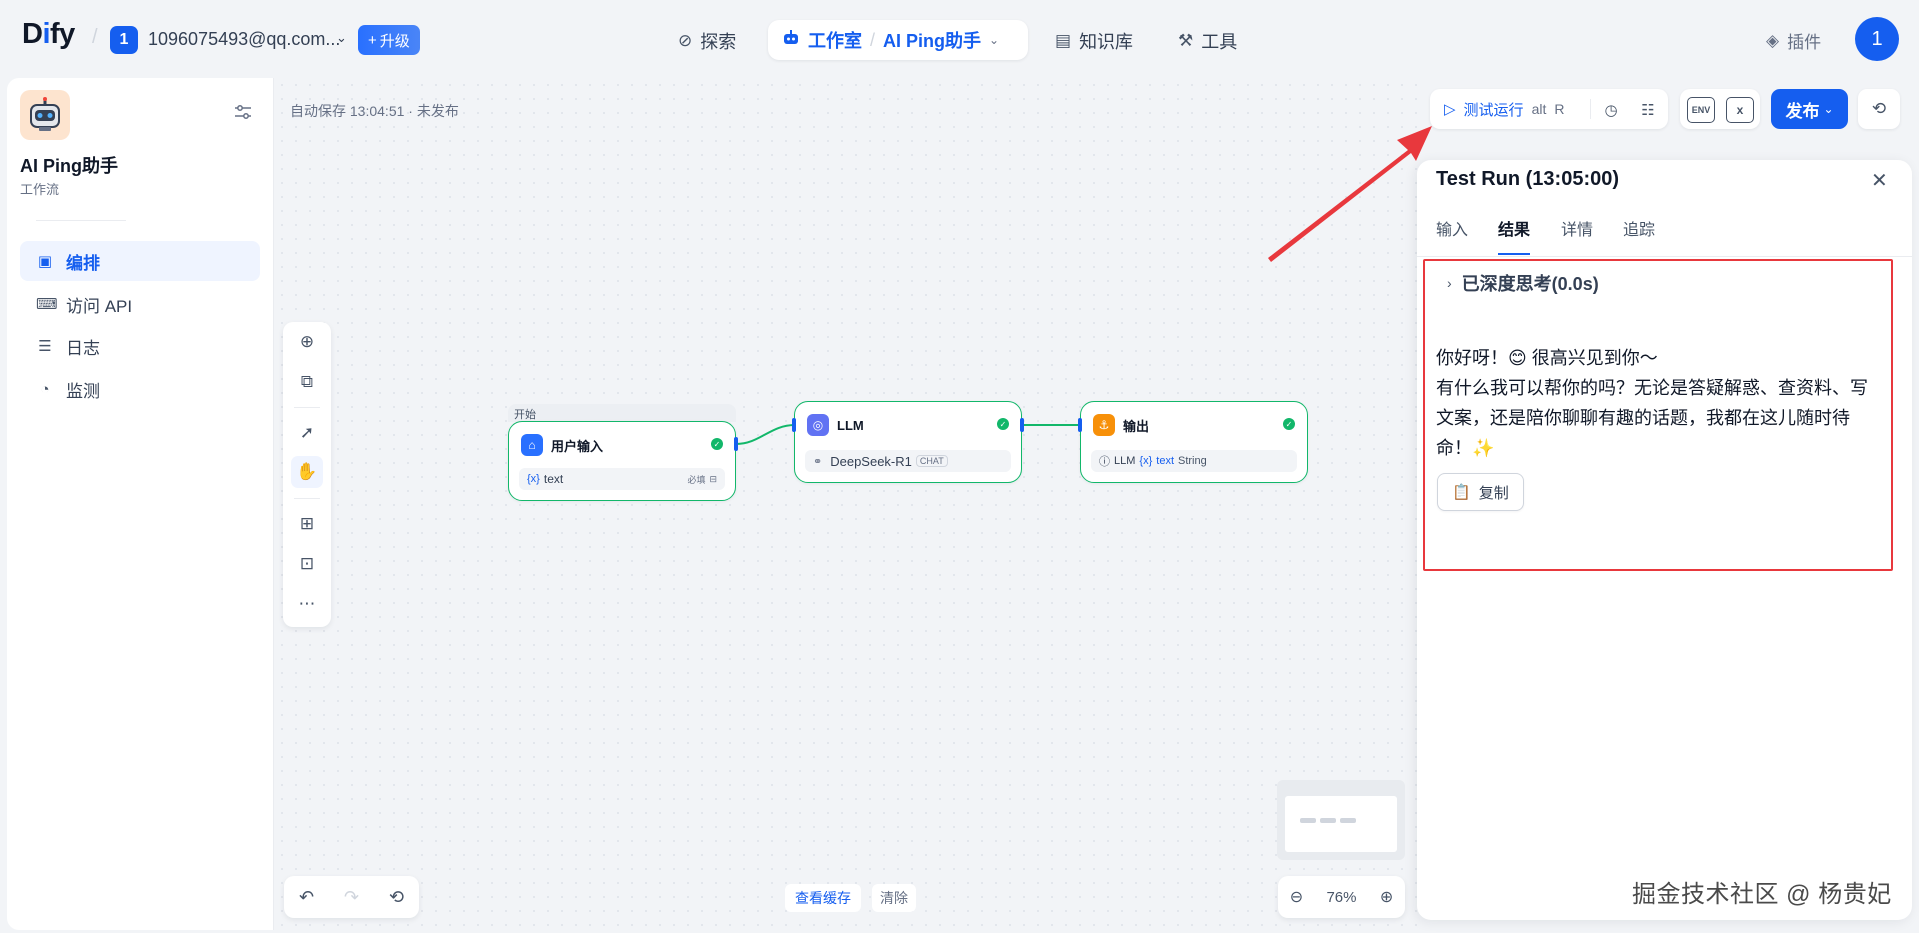 The width and height of the screenshot is (1919, 933). What do you see at coordinates (1449, 283) in the screenshot?
I see `chevron-right-icon: ›` at bounding box center [1449, 283].